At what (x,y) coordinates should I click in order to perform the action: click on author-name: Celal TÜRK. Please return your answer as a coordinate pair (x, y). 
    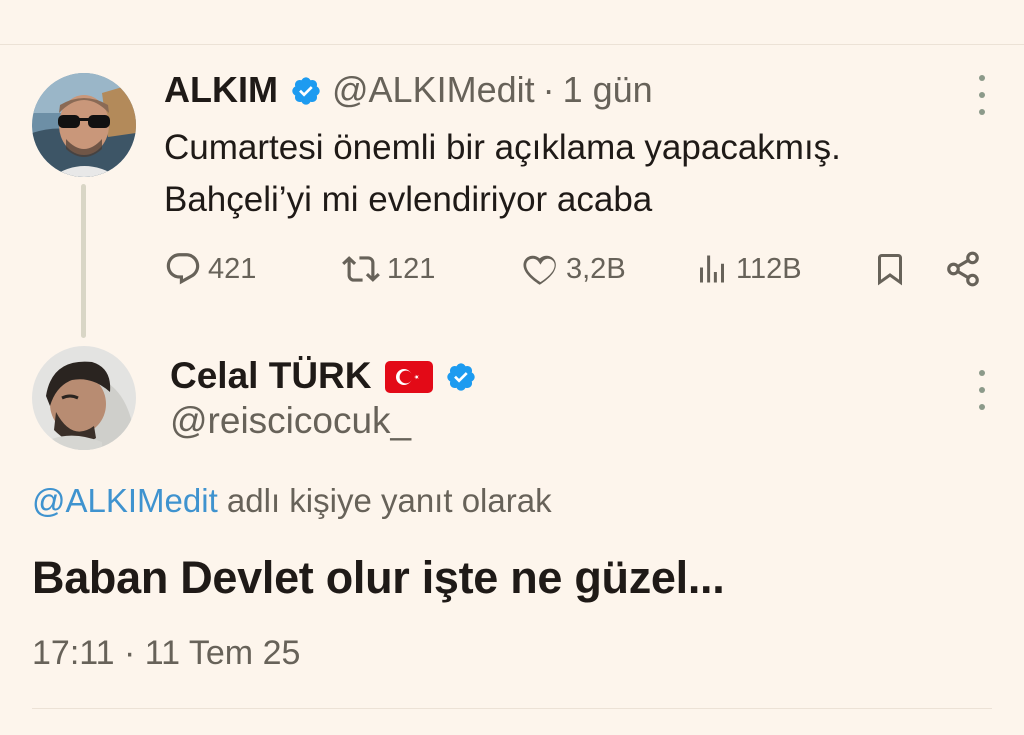
    Looking at the image, I should click on (270, 376).